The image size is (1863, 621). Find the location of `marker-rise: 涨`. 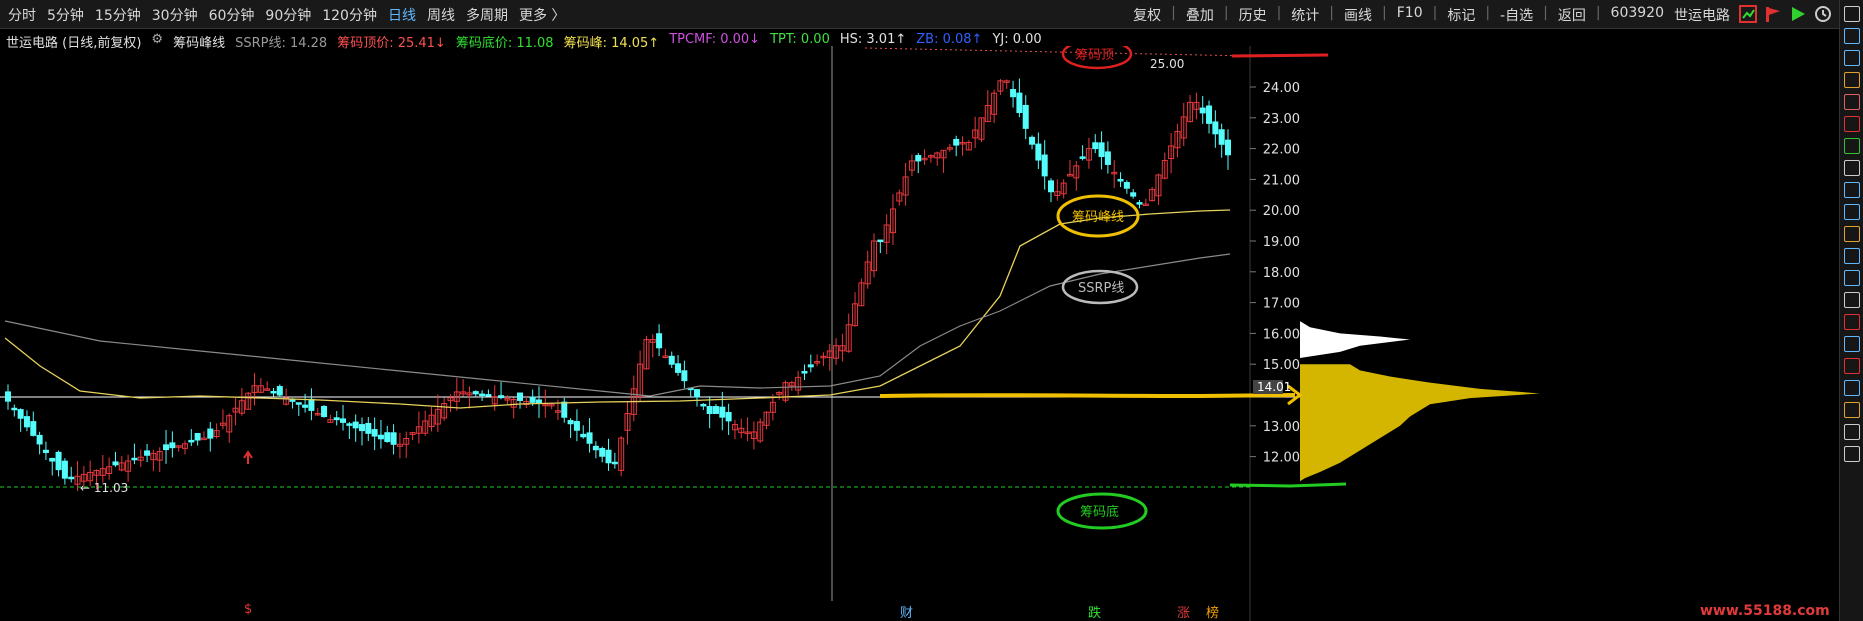

marker-rise: 涨 is located at coordinates (1183, 611).